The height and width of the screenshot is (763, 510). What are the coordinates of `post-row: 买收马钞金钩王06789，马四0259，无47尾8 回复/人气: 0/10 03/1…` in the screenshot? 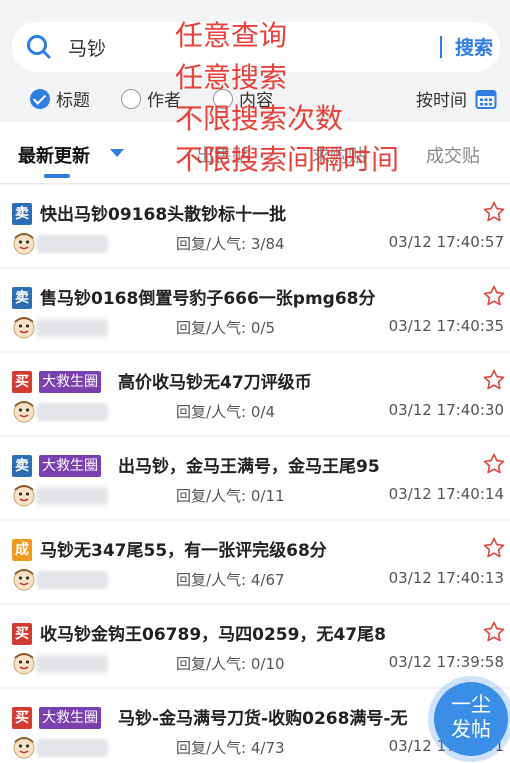 It's located at (255, 646).